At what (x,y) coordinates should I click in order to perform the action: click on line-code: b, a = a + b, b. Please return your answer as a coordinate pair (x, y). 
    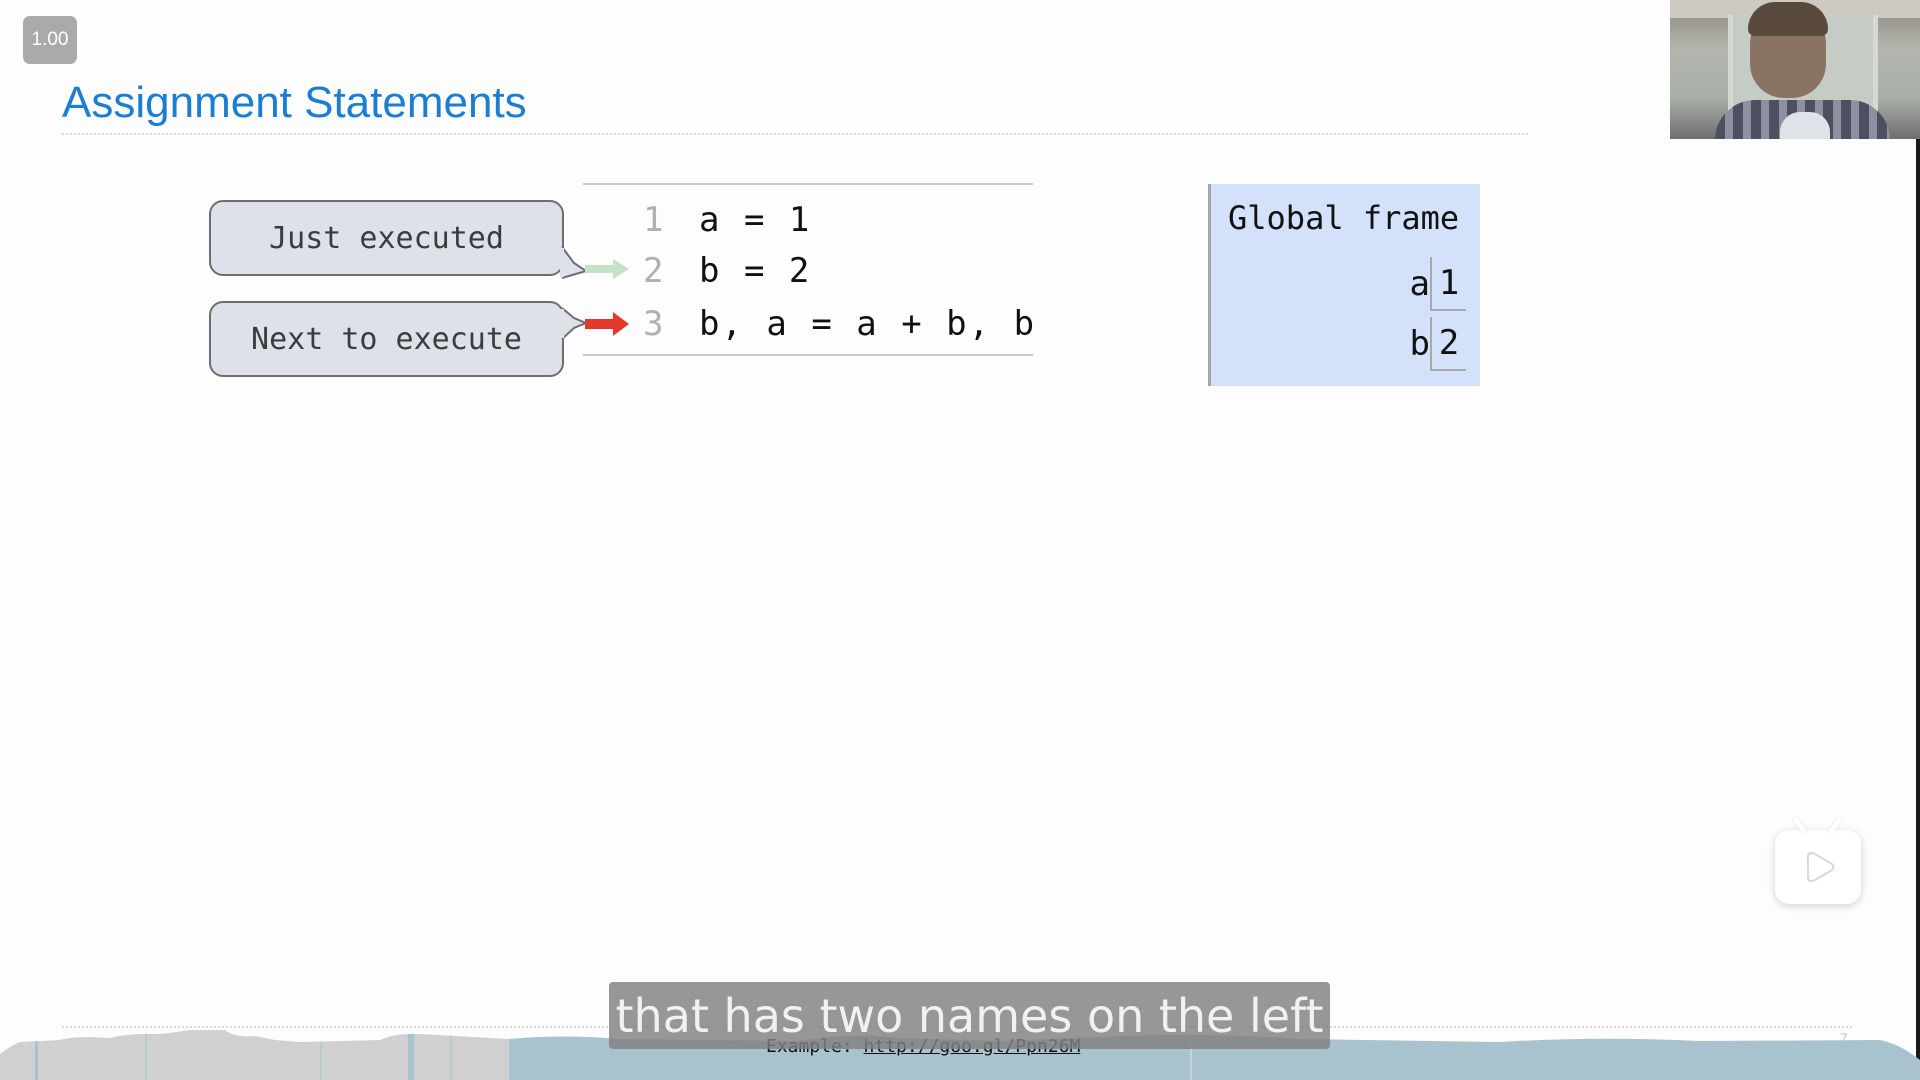
    Looking at the image, I should click on (868, 324).